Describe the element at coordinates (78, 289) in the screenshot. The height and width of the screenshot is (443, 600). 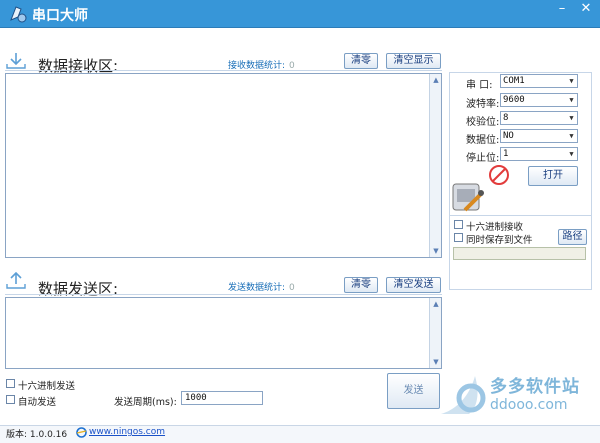
I see `send-section-title: 数据发送区:` at that location.